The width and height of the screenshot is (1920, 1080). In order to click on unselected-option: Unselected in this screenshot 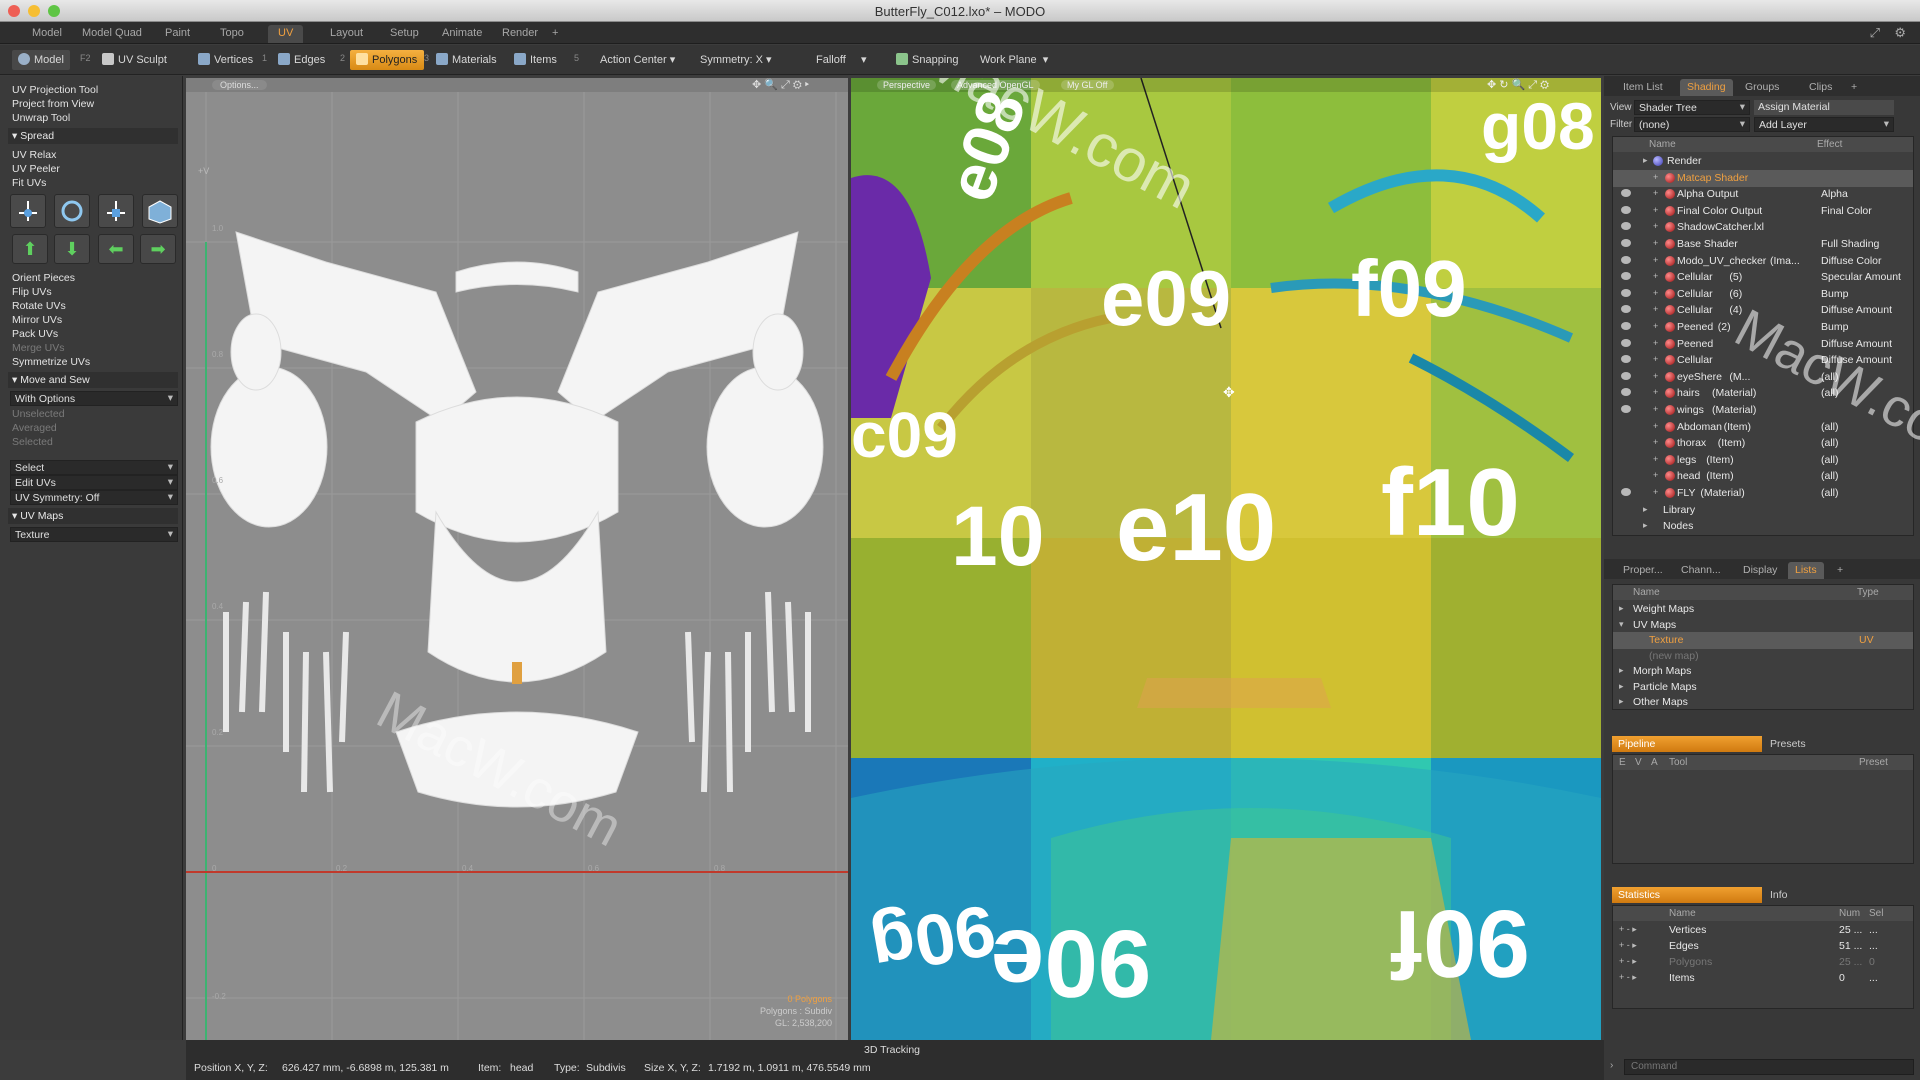, I will do `click(38, 414)`.